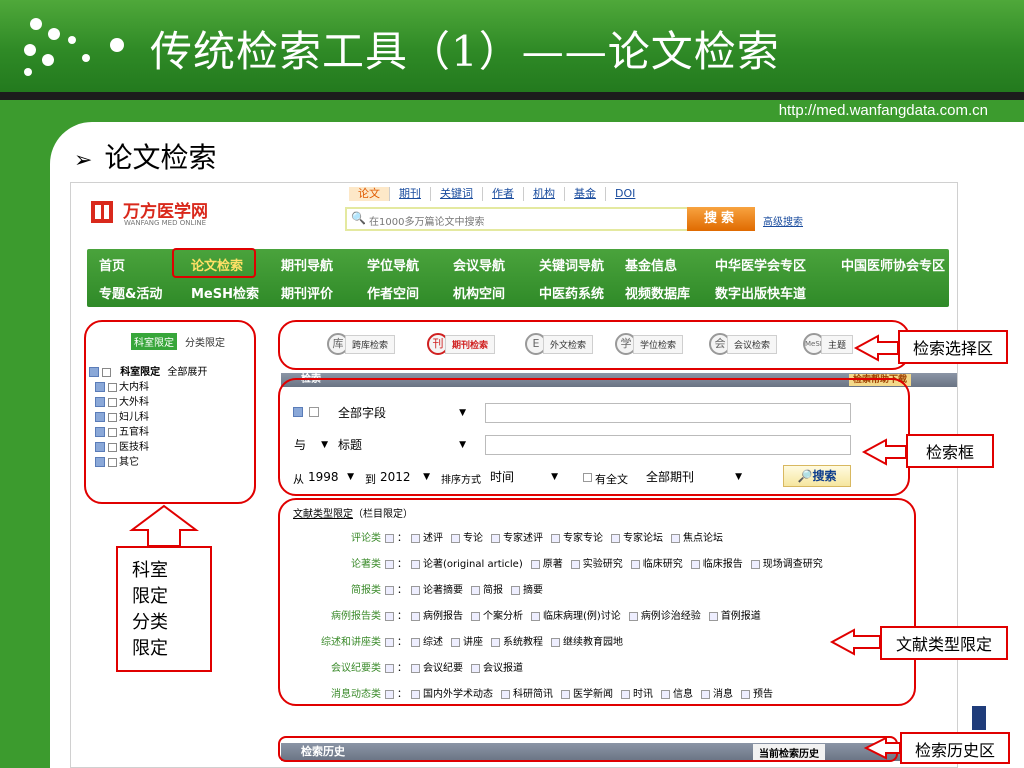 The image size is (1024, 768). What do you see at coordinates (479, 292) in the screenshot?
I see `nav-institution-space: 机构空间` at bounding box center [479, 292].